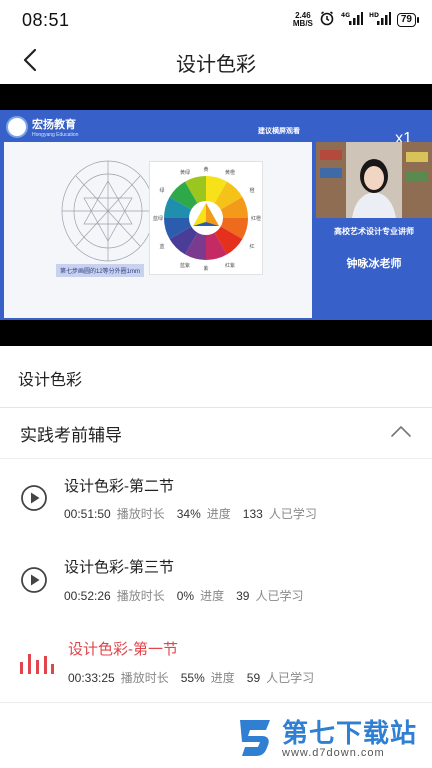  What do you see at coordinates (185, 172) in the screenshot?
I see `wheel-label: 黄绿` at bounding box center [185, 172].